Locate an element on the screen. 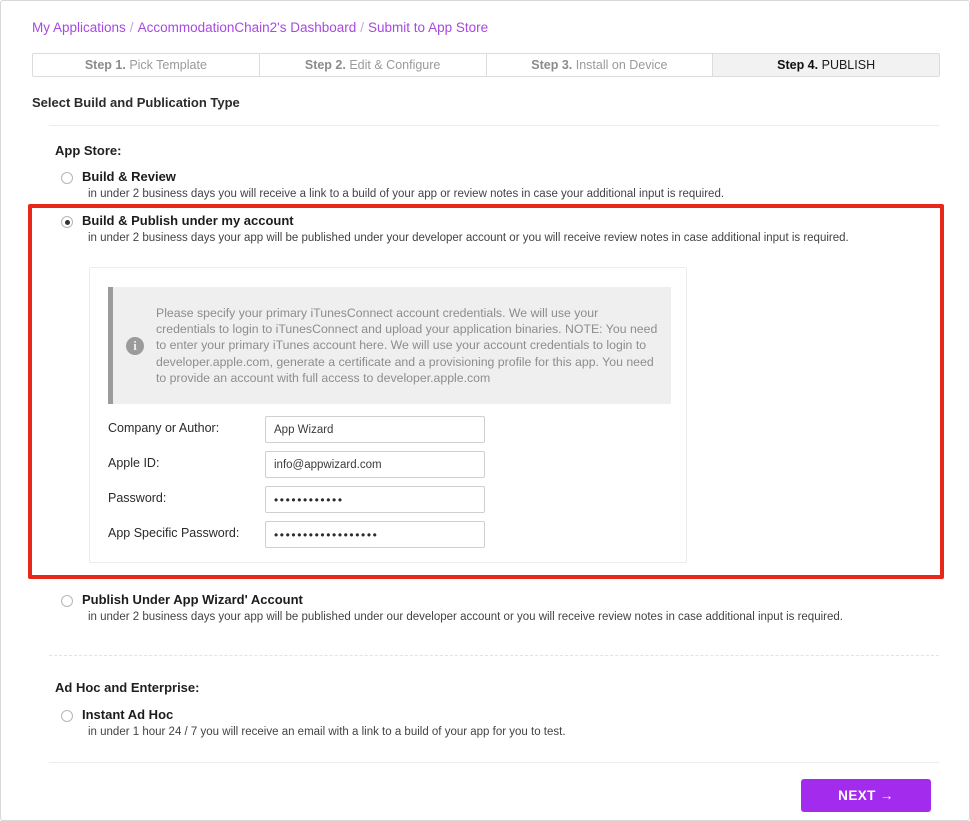 Image resolution: width=970 pixels, height=821 pixels. field-row-password: Password: is located at coordinates (389, 499).